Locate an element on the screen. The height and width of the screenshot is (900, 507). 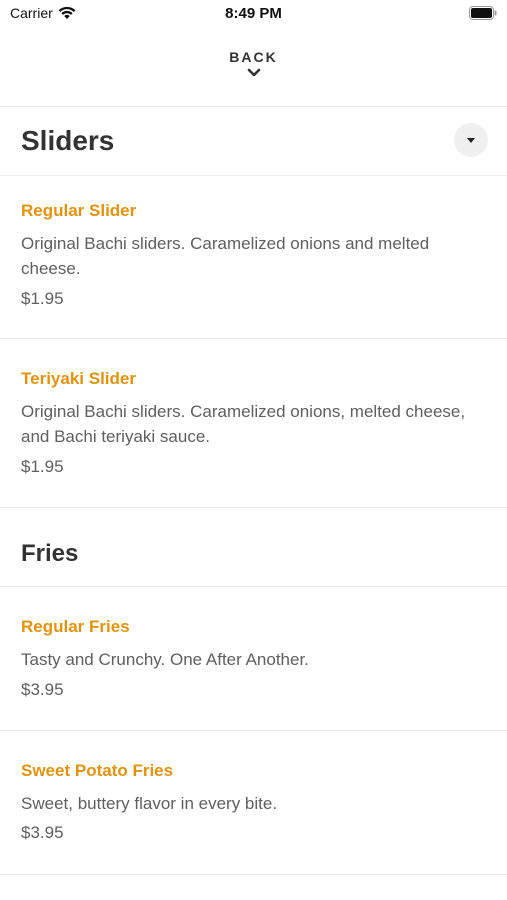
clock: 8:49 PM is located at coordinates (253, 13).